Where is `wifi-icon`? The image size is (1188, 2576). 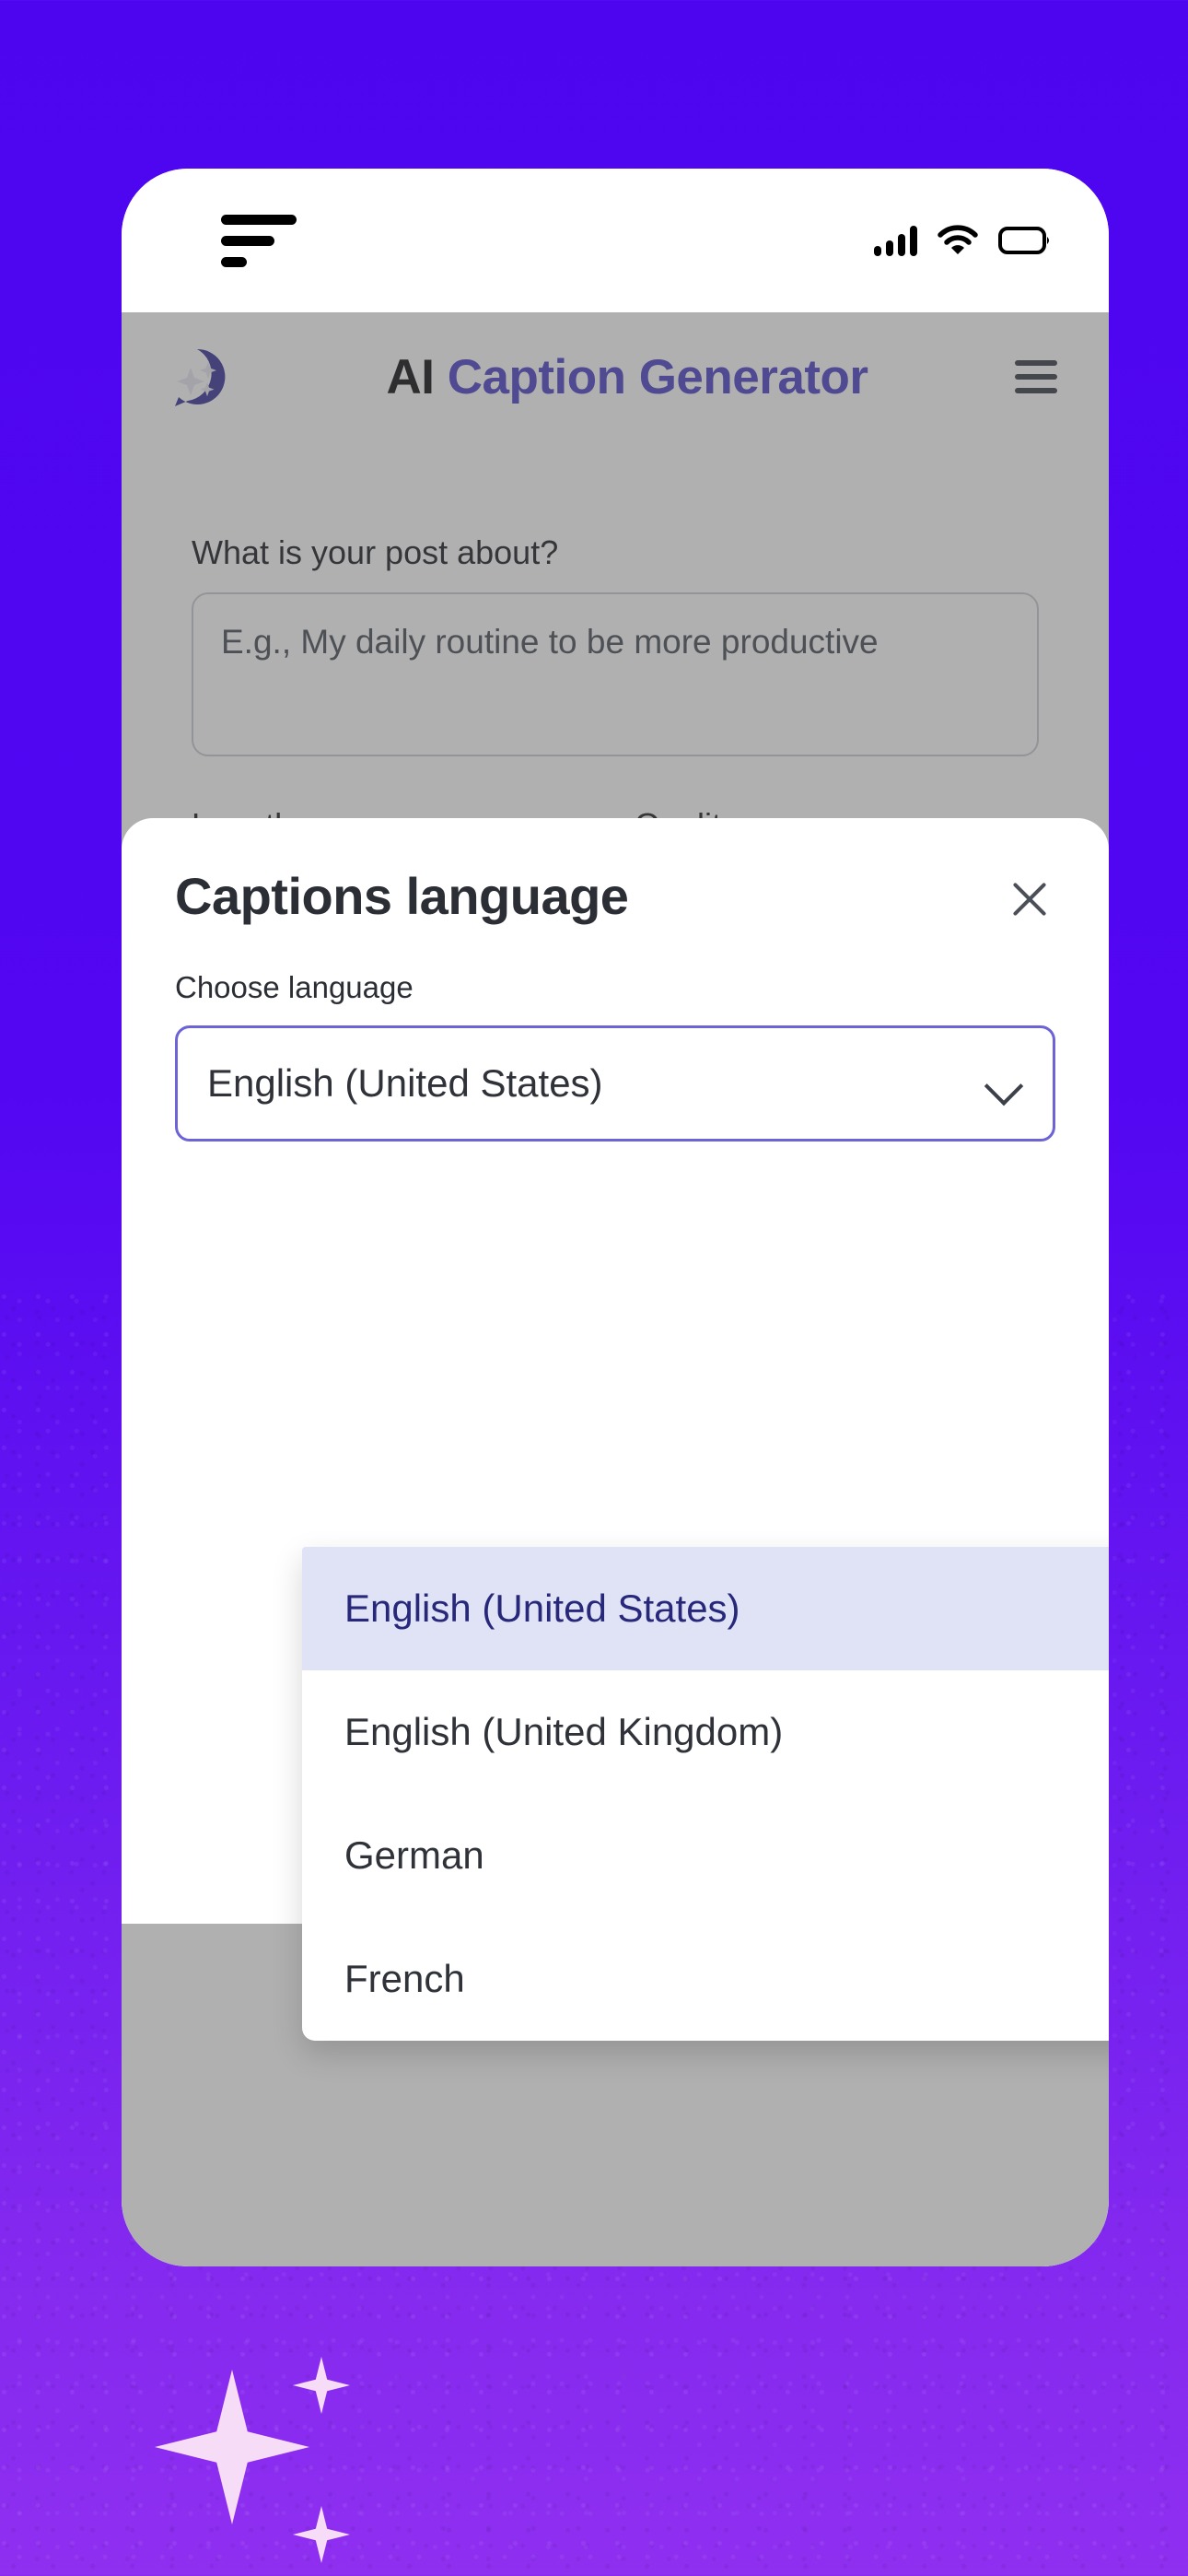
wifi-icon is located at coordinates (958, 239).